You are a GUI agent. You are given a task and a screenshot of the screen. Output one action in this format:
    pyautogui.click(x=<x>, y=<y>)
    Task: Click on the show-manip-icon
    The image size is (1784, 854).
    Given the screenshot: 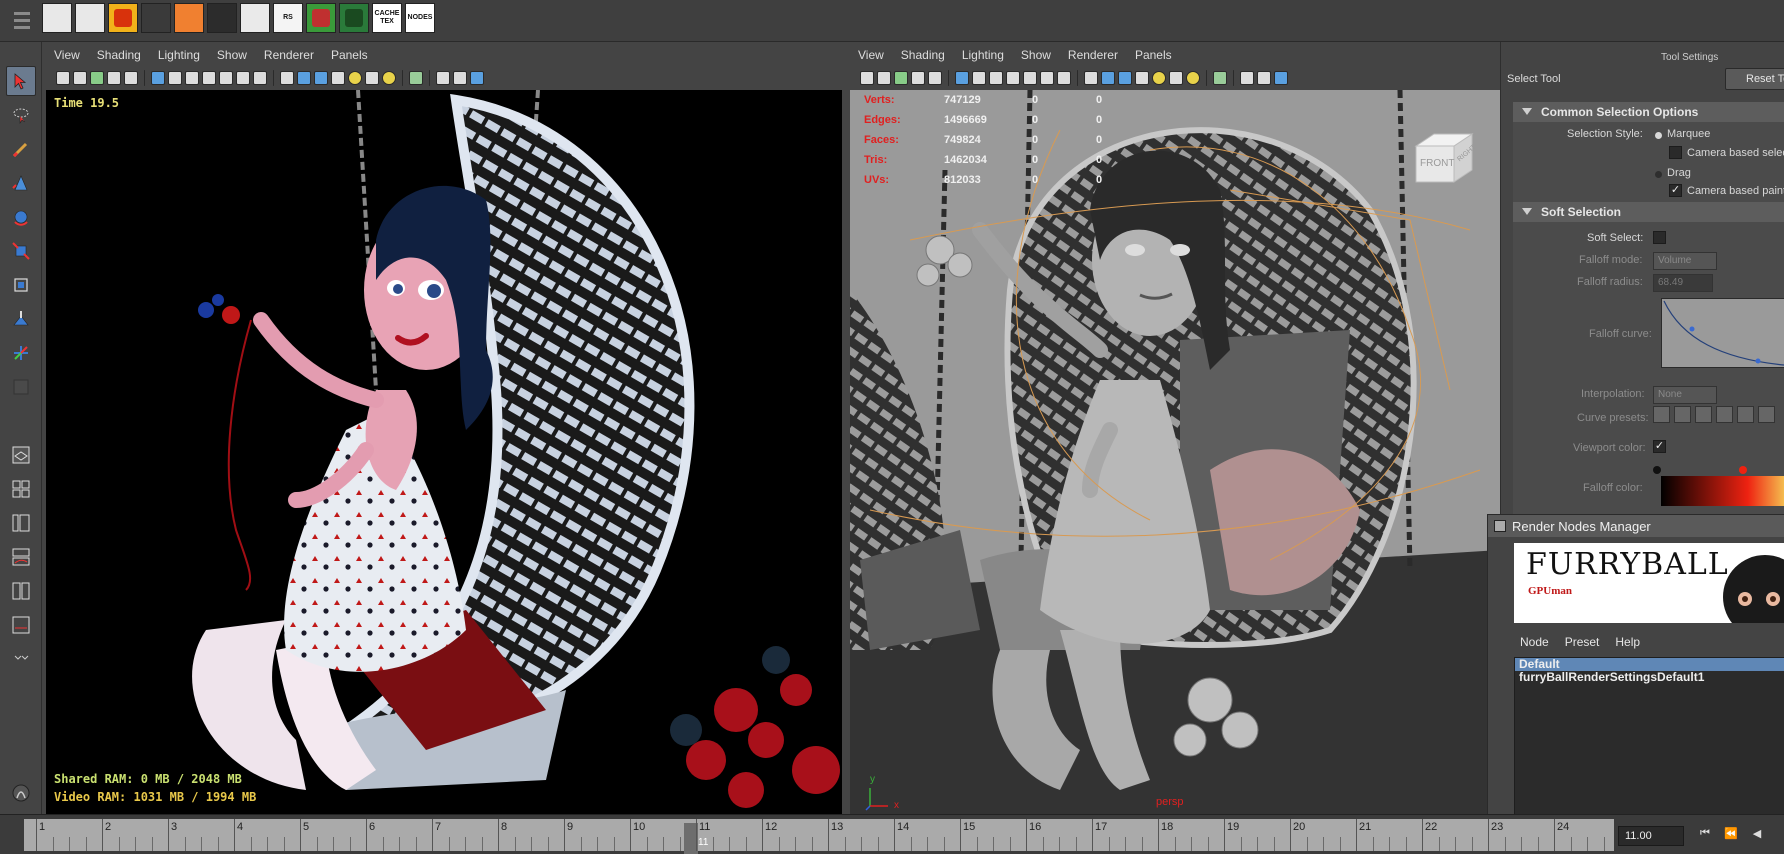 What is the action you would take?
    pyautogui.click(x=21, y=353)
    